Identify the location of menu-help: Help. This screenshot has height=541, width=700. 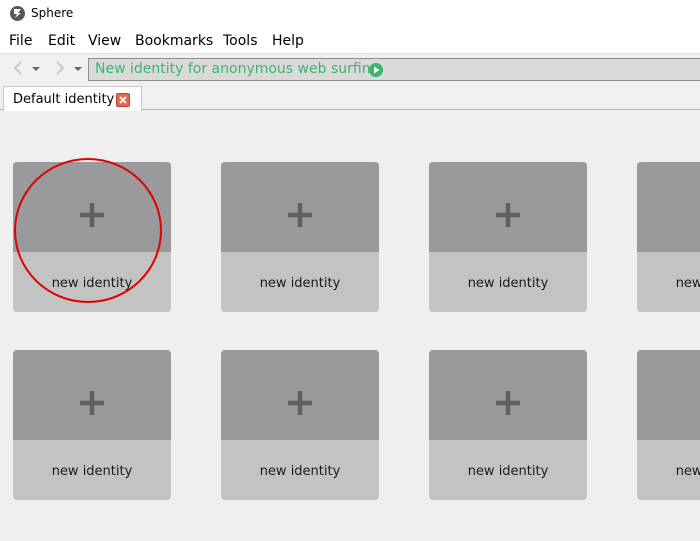
(288, 41).